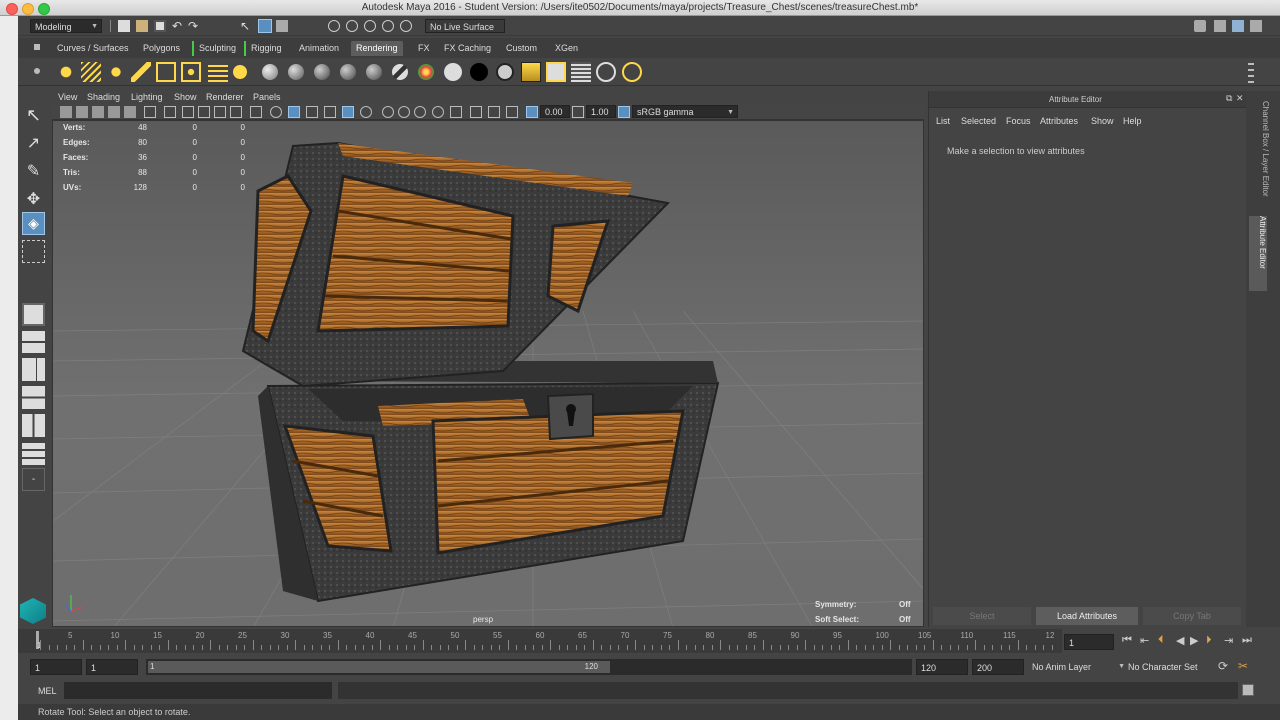 This screenshot has width=1280, height=720. What do you see at coordinates (426, 72) in the screenshot?
I see `ramp-shader-icon` at bounding box center [426, 72].